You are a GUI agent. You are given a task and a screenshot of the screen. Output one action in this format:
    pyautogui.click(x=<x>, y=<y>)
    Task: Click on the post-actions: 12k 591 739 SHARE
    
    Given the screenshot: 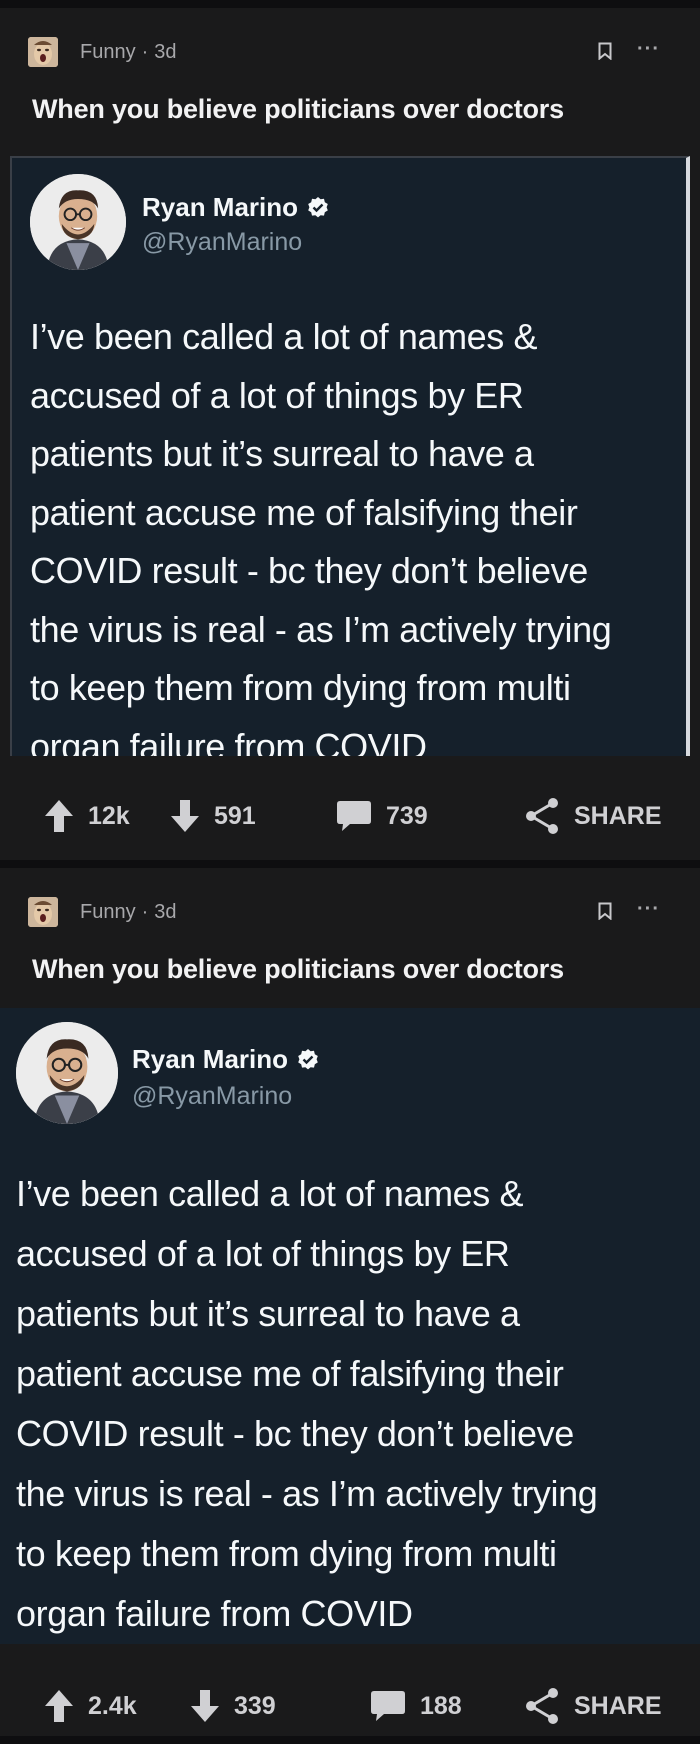 What is the action you would take?
    pyautogui.click(x=350, y=816)
    